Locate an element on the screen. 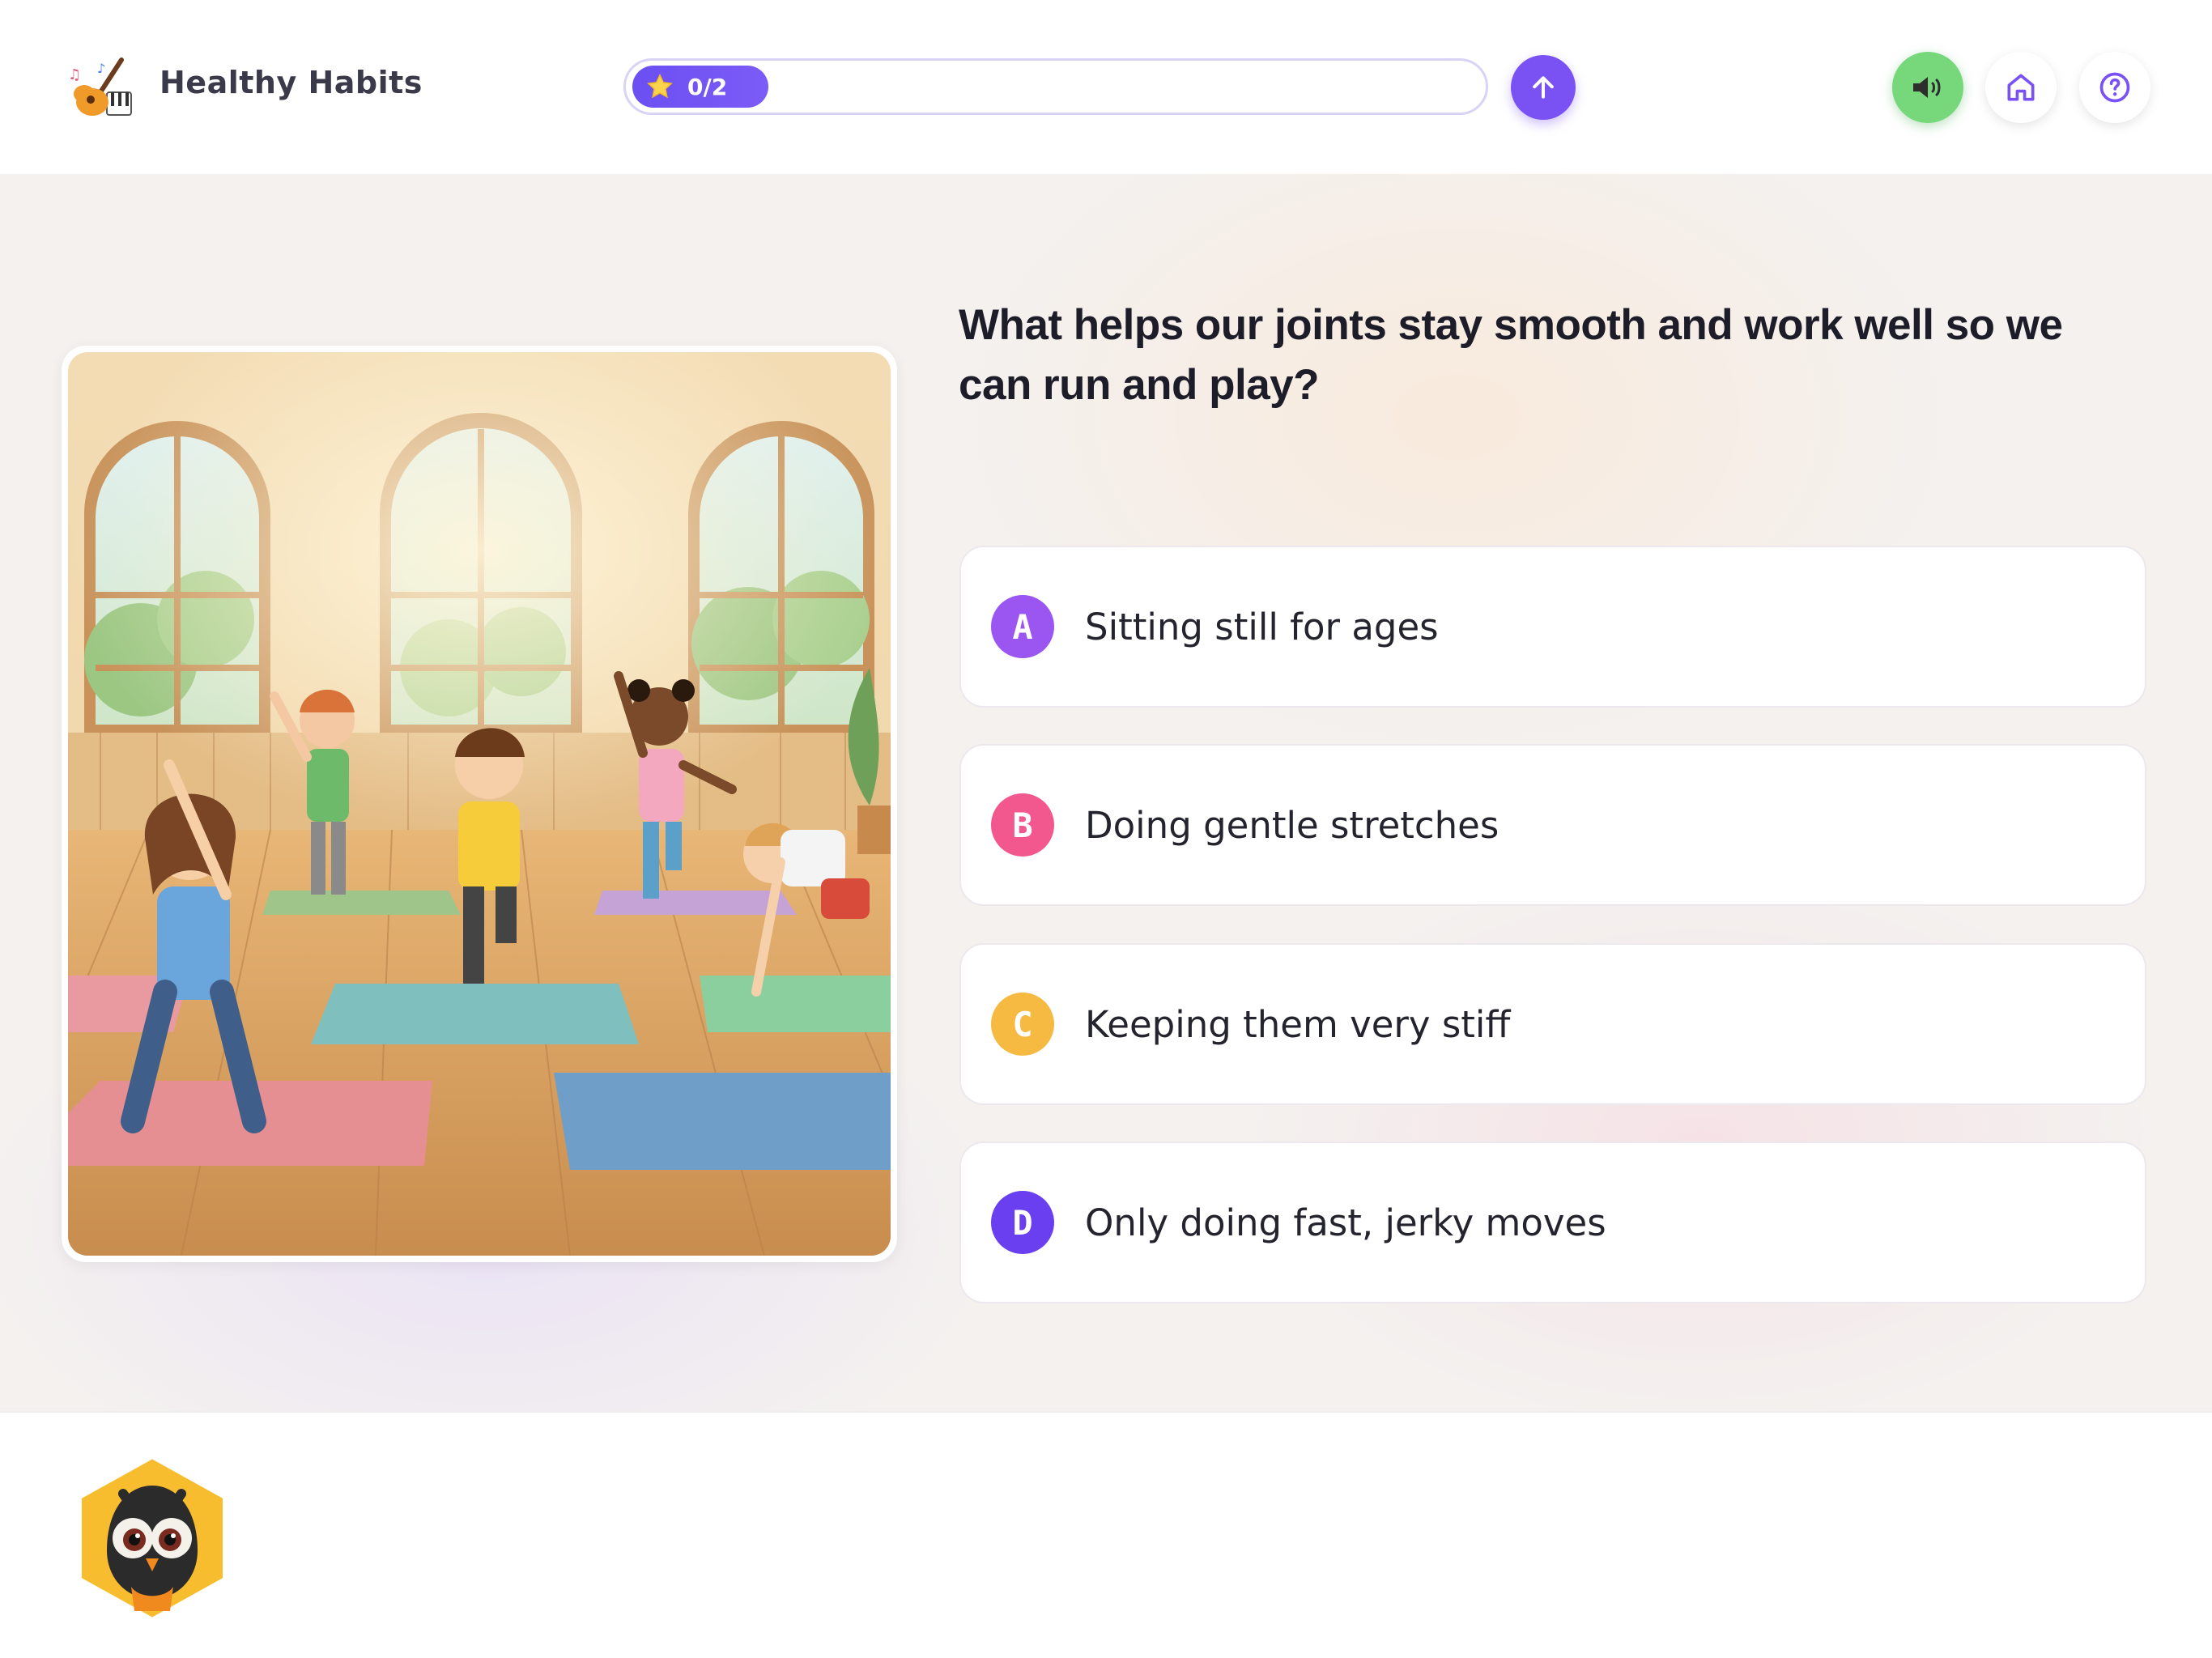 The image size is (2212, 1658). owl-mascot-icon is located at coordinates (152, 1538).